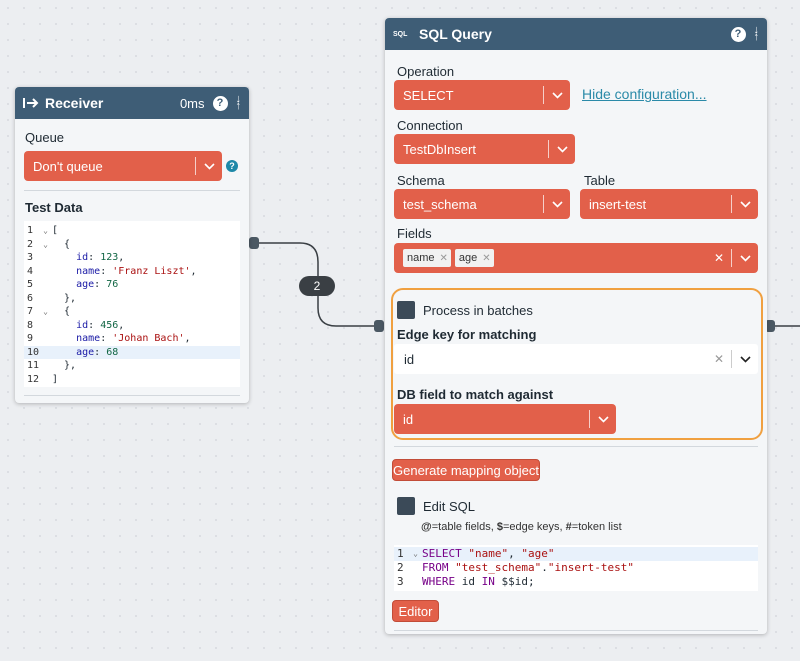  What do you see at coordinates (123, 166) in the screenshot?
I see `queue-select: Don't queue` at bounding box center [123, 166].